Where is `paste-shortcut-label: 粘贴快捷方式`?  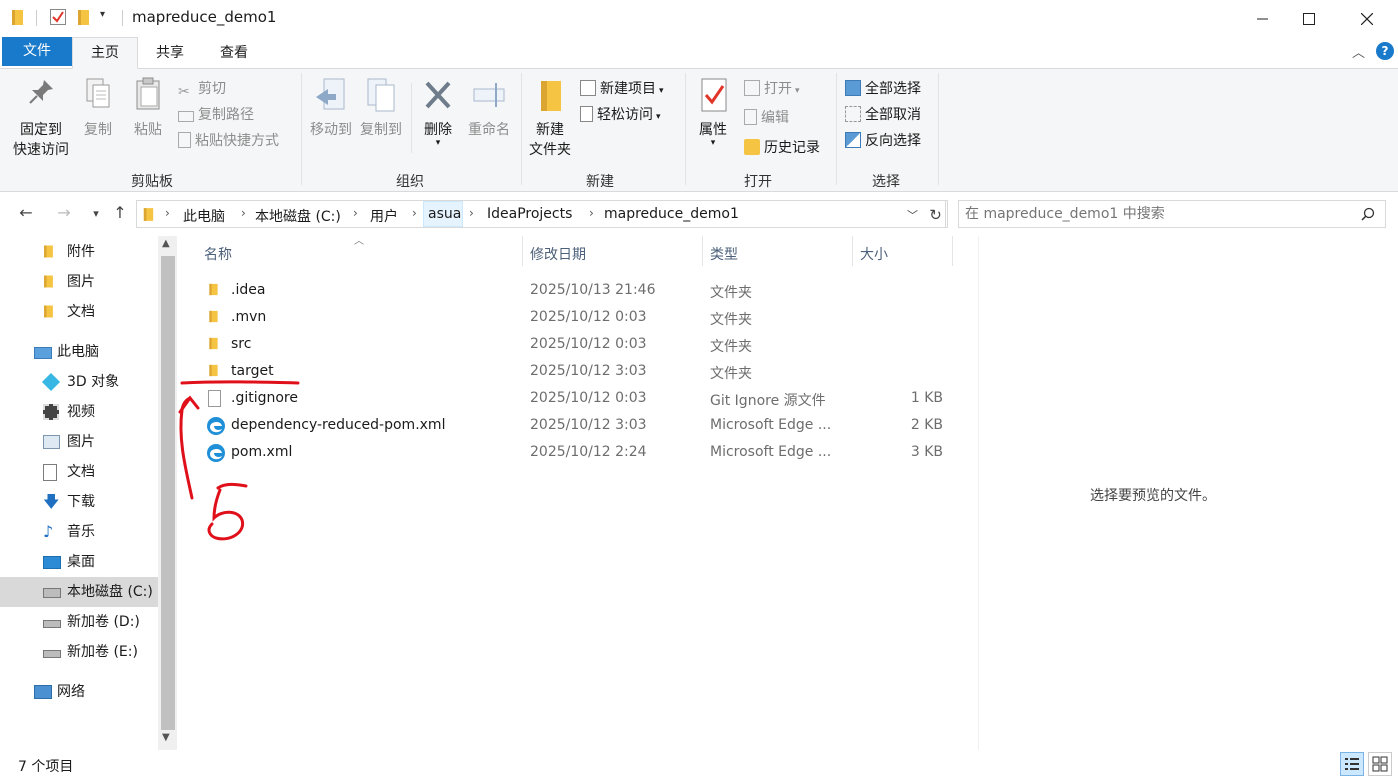 paste-shortcut-label: 粘贴快捷方式 is located at coordinates (237, 141).